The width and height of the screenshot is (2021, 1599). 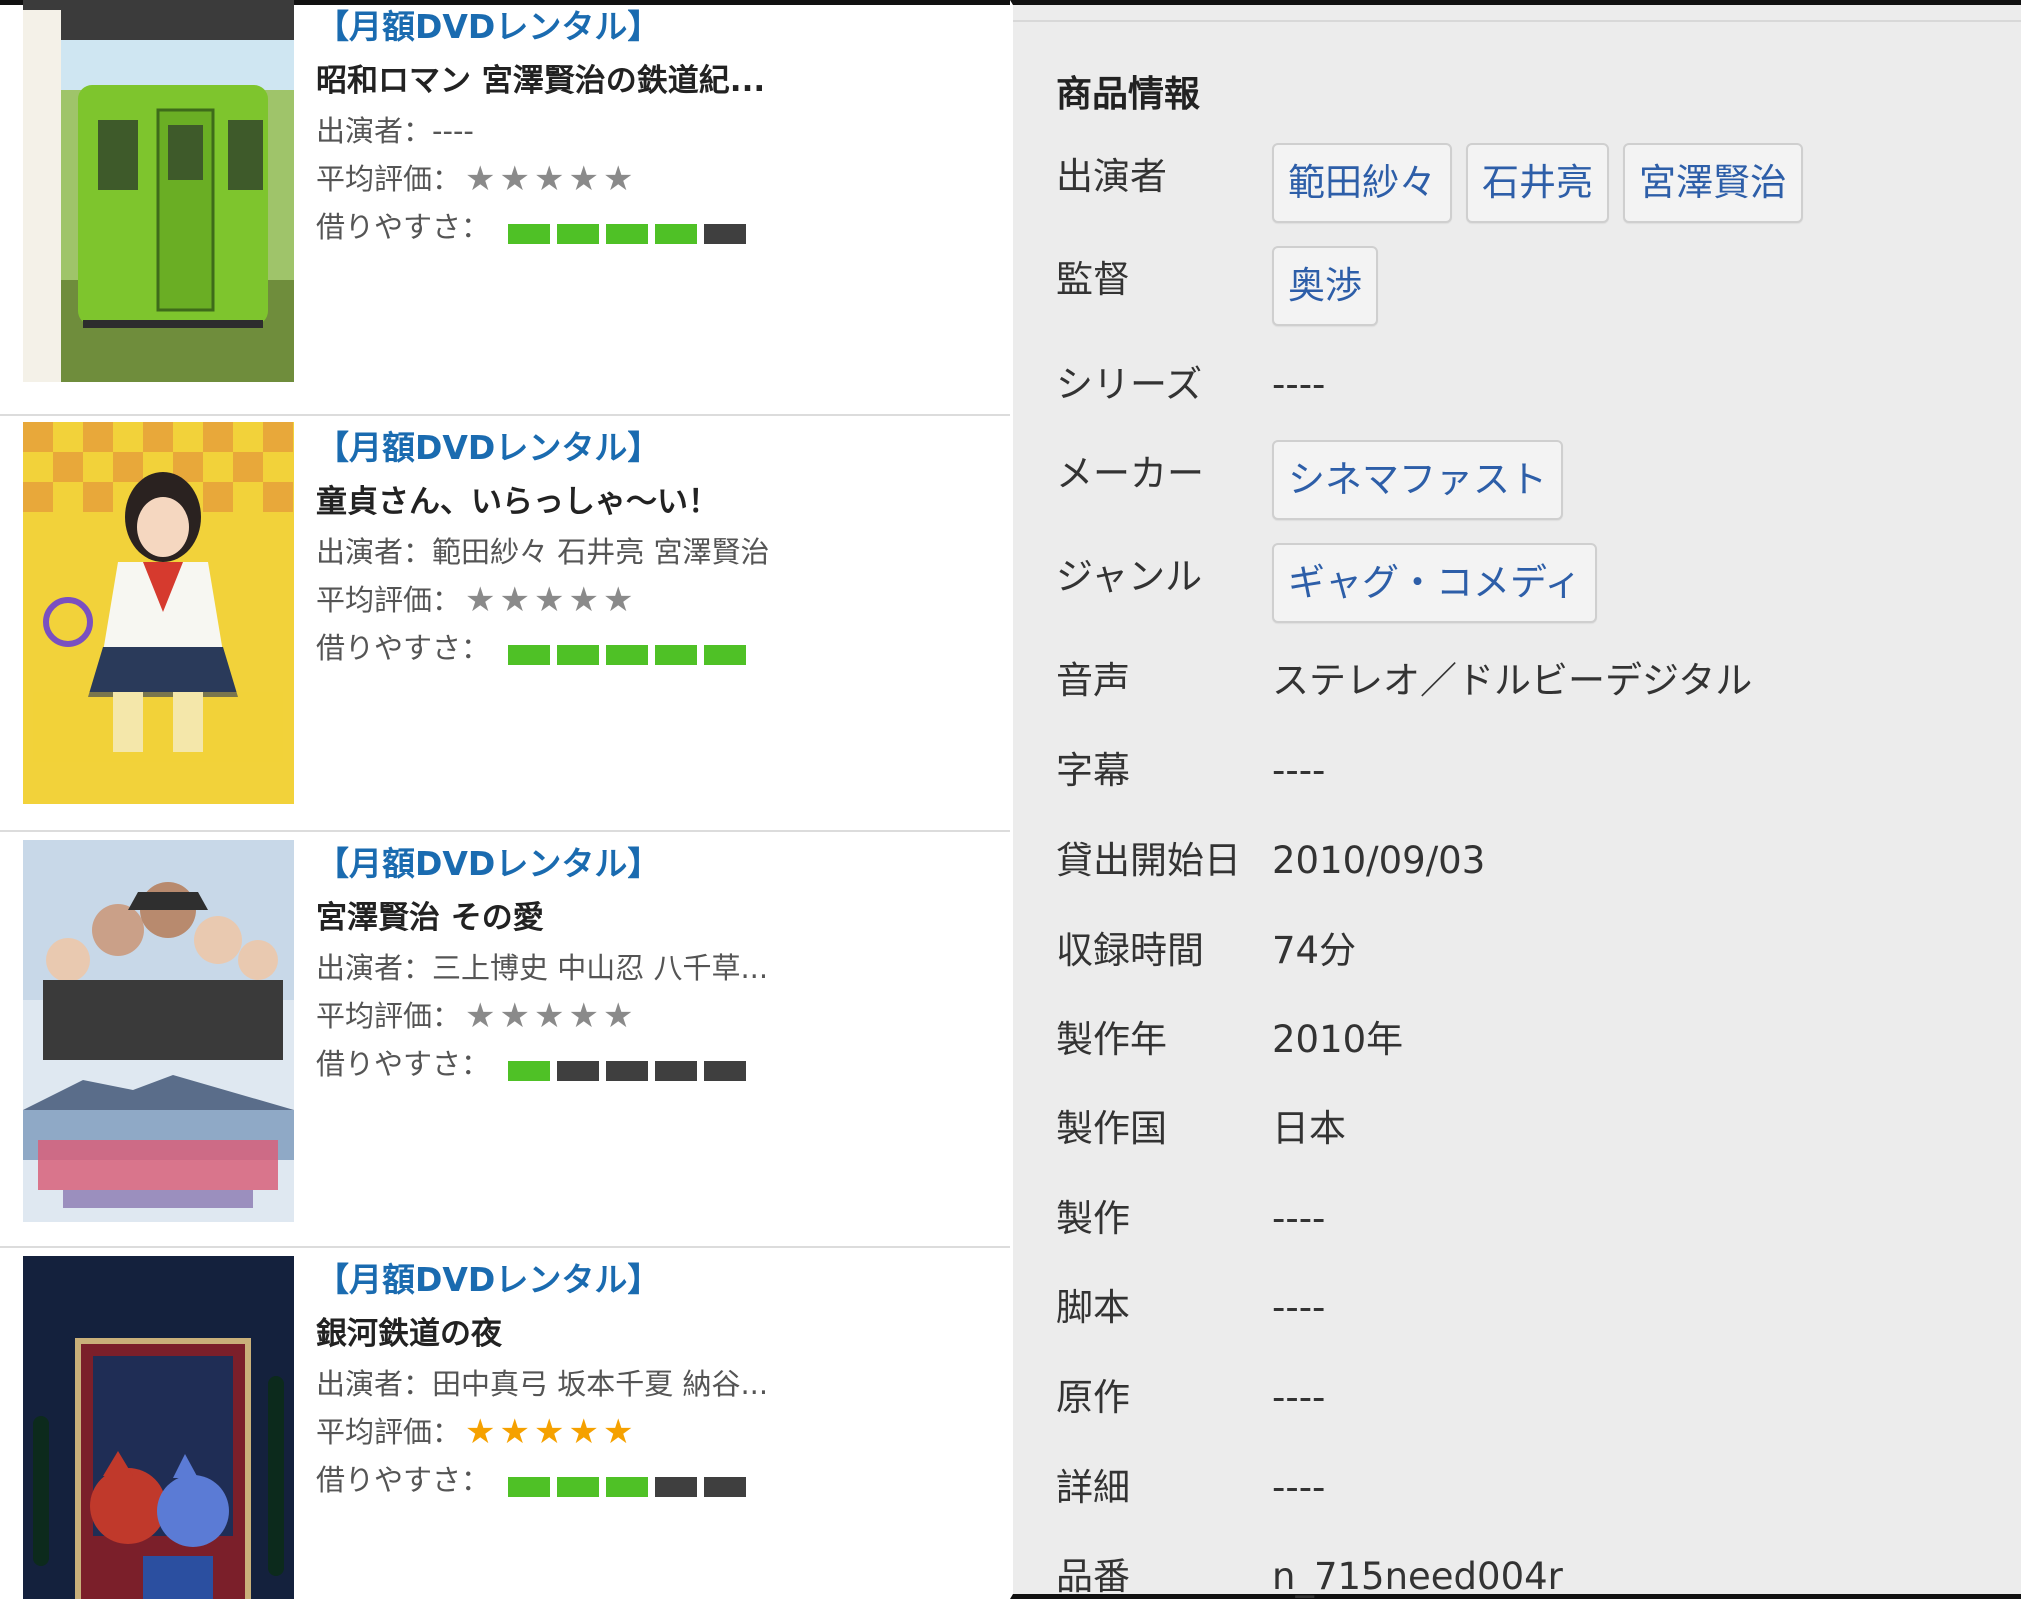 I want to click on detail-label: 音声, so click(x=1093, y=680).